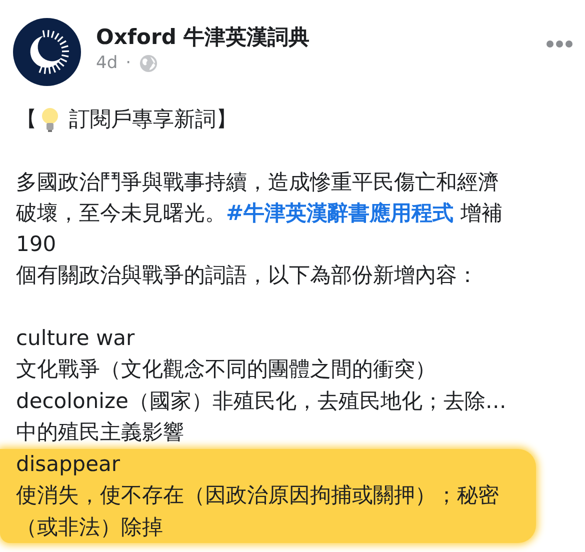  Describe the element at coordinates (203, 37) in the screenshot. I see `author-name: Oxford 牛津英漢詞典` at that location.